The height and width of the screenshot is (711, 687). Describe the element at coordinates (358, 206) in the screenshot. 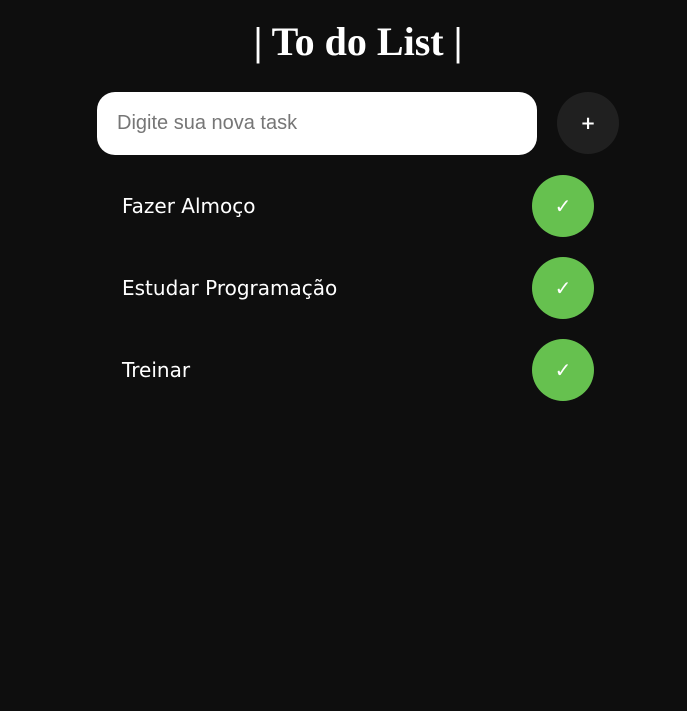

I see `task-item: Fazer Almoço ✓` at that location.